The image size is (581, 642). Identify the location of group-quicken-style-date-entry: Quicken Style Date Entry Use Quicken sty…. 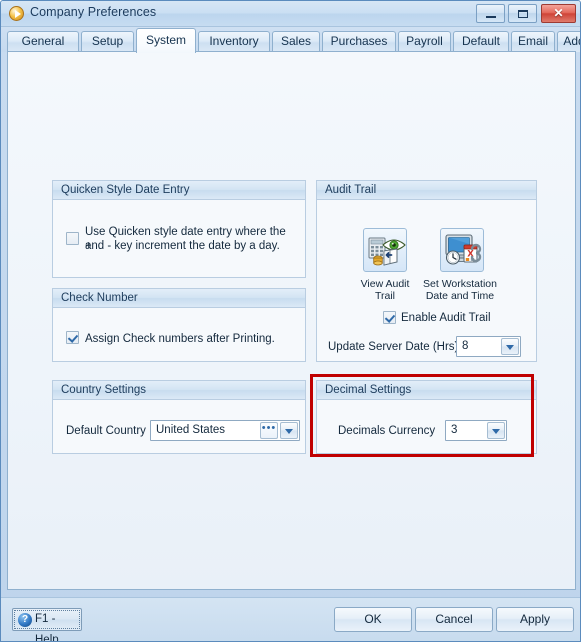
(179, 229).